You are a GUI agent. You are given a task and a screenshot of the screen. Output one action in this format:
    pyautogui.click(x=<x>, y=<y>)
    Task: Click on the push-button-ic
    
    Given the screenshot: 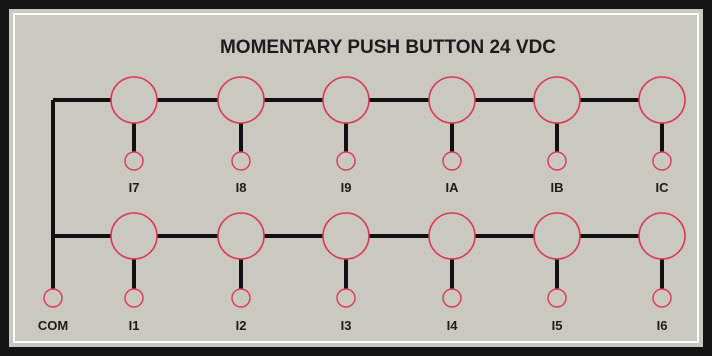 What is the action you would take?
    pyautogui.click(x=662, y=100)
    